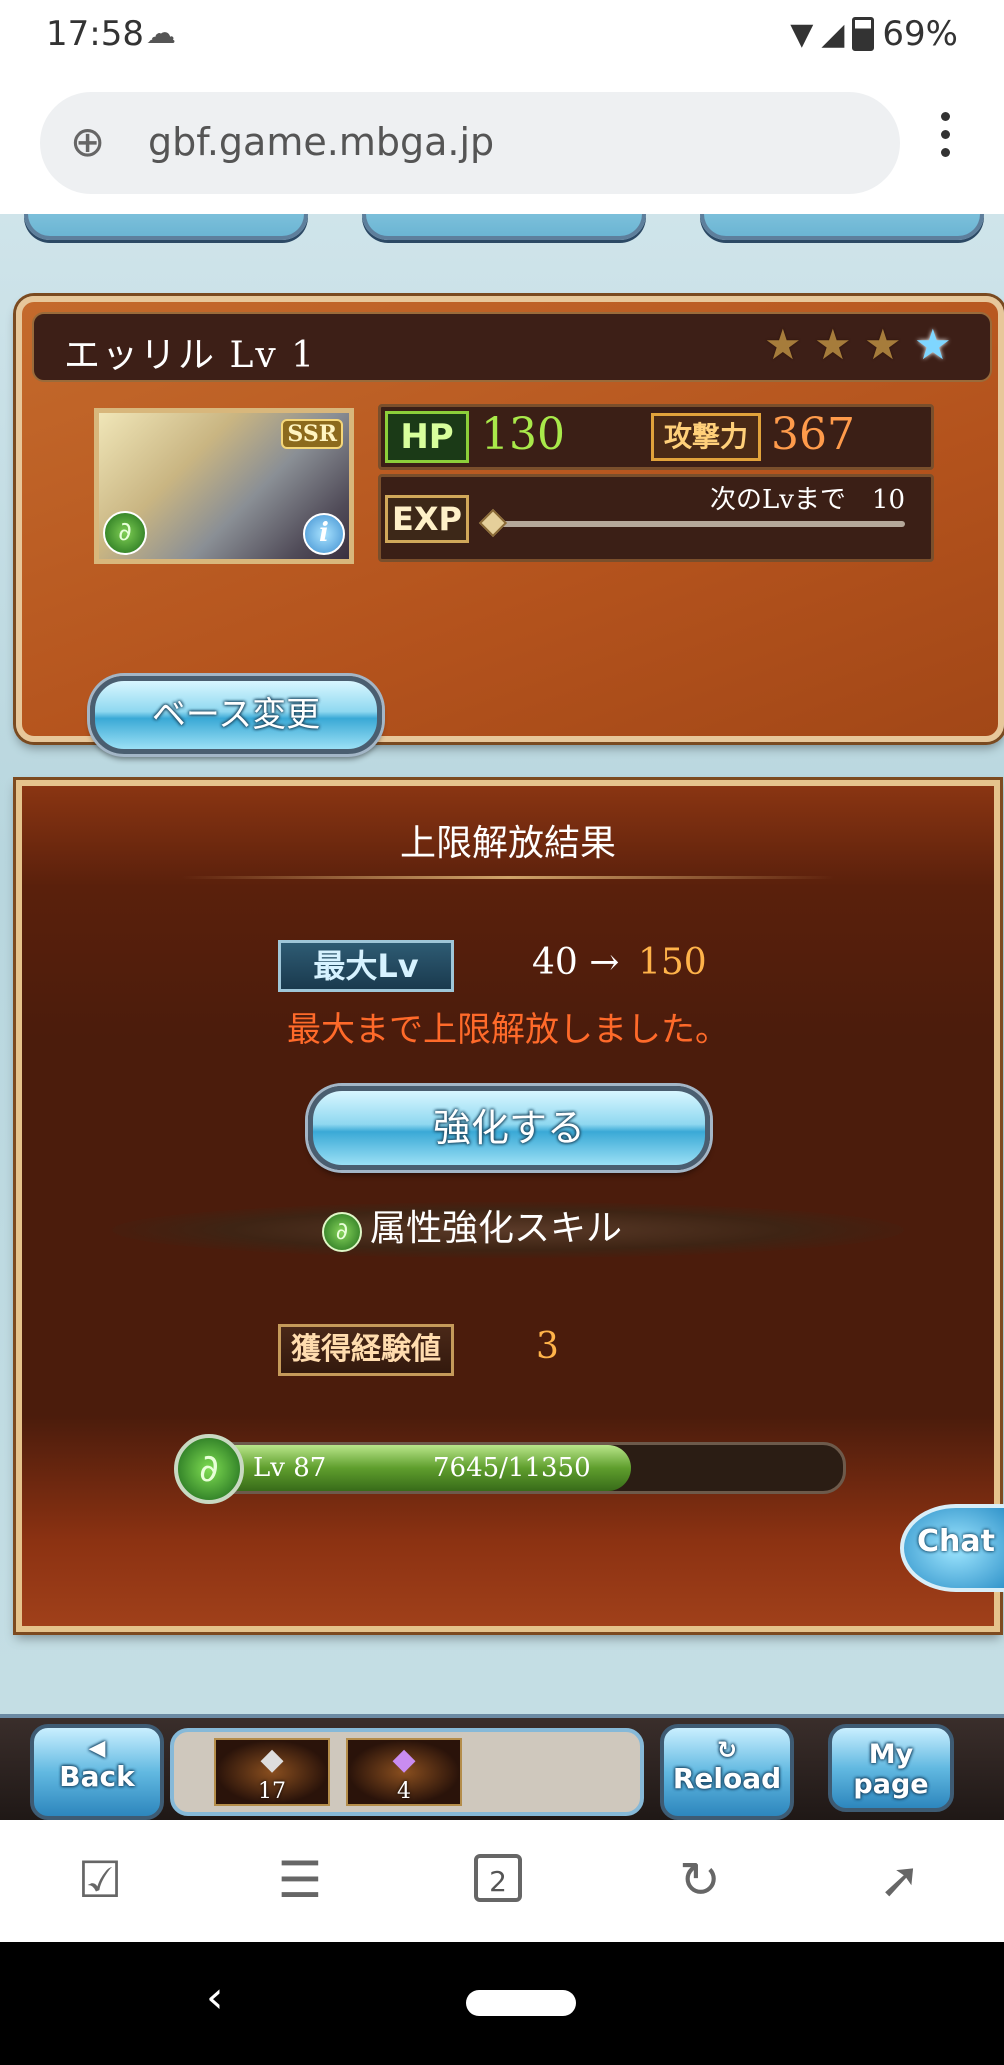  I want to click on skill-exp-text: 7645/11350, so click(512, 1468).